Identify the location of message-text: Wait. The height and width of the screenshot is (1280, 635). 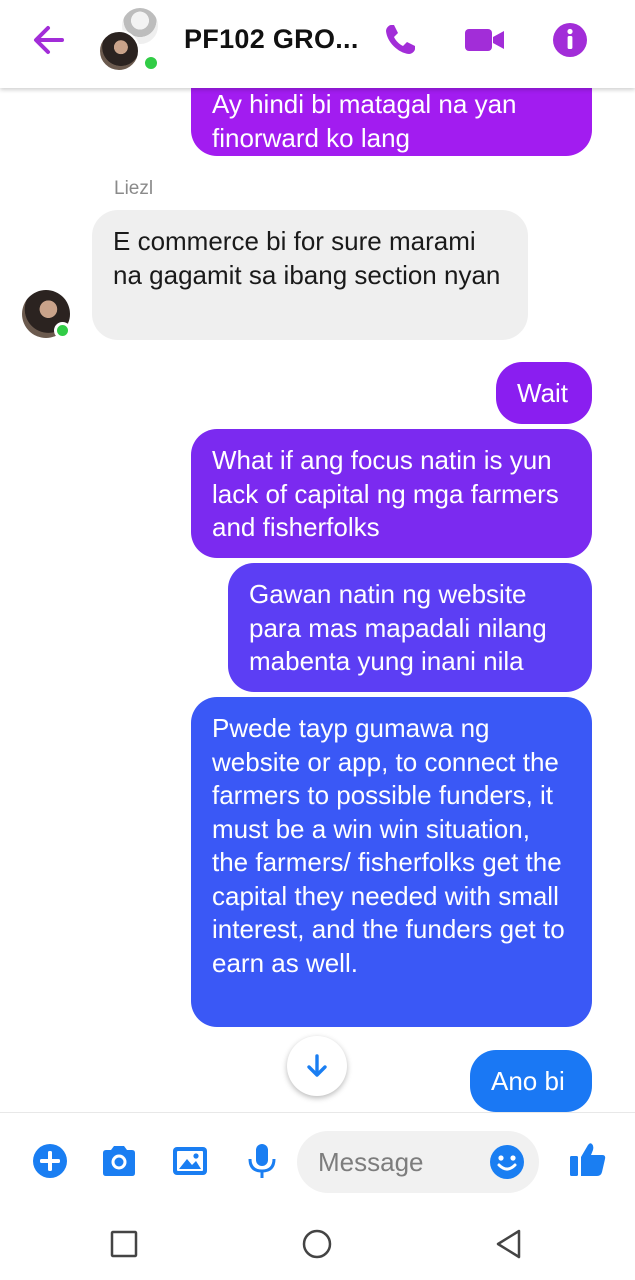
(543, 393).